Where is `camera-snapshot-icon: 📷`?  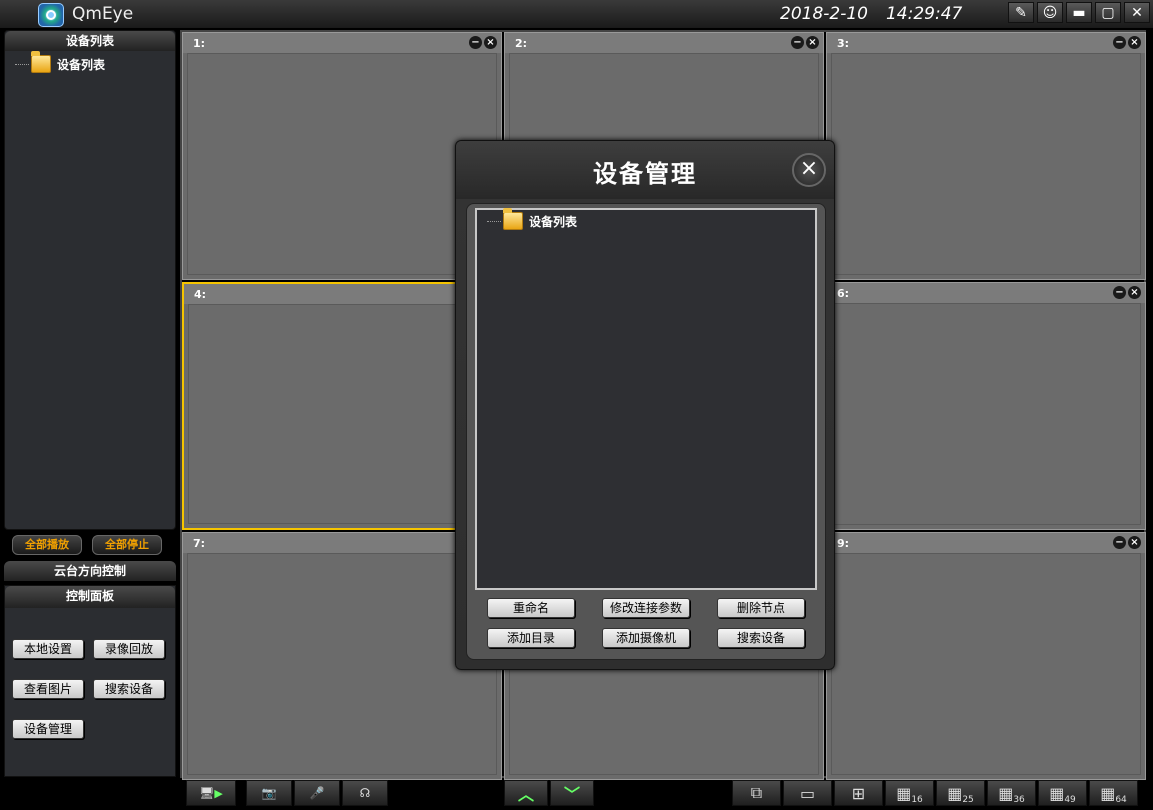
camera-snapshot-icon: 📷 is located at coordinates (269, 793).